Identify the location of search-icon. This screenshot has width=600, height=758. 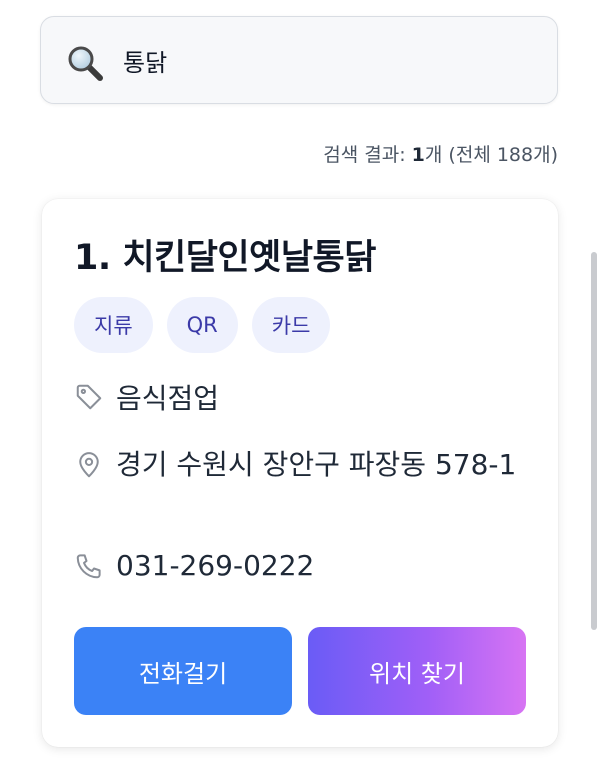
(85, 63).